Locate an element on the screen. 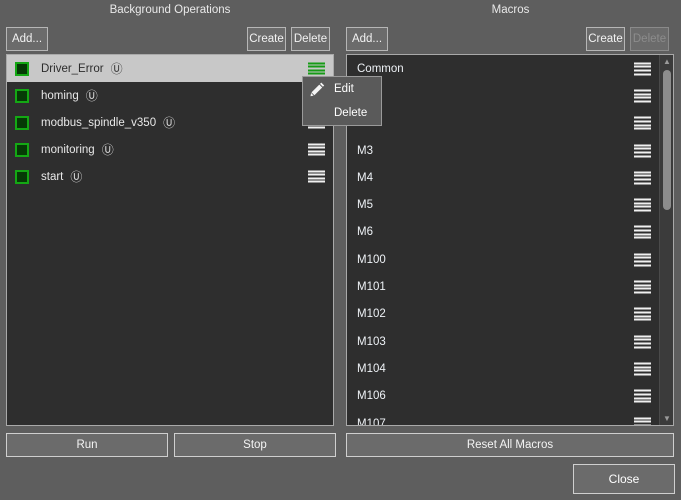  reset-all-macros-button: Reset All Macros is located at coordinates (510, 445).